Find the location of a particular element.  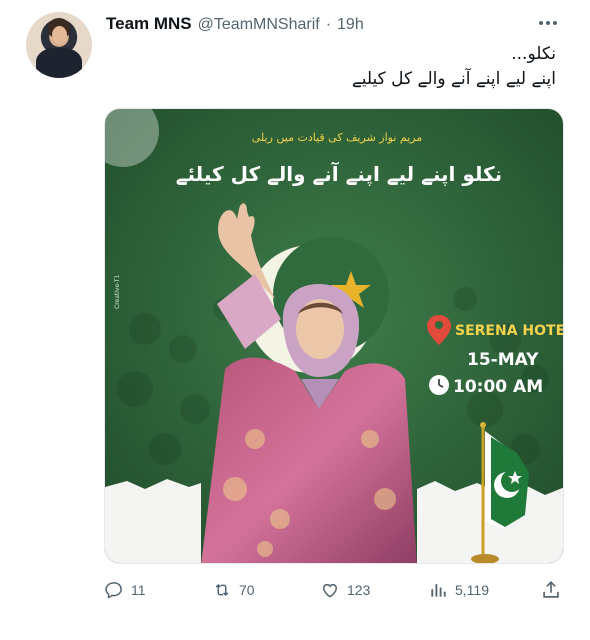

more-options-icon is located at coordinates (548, 23).